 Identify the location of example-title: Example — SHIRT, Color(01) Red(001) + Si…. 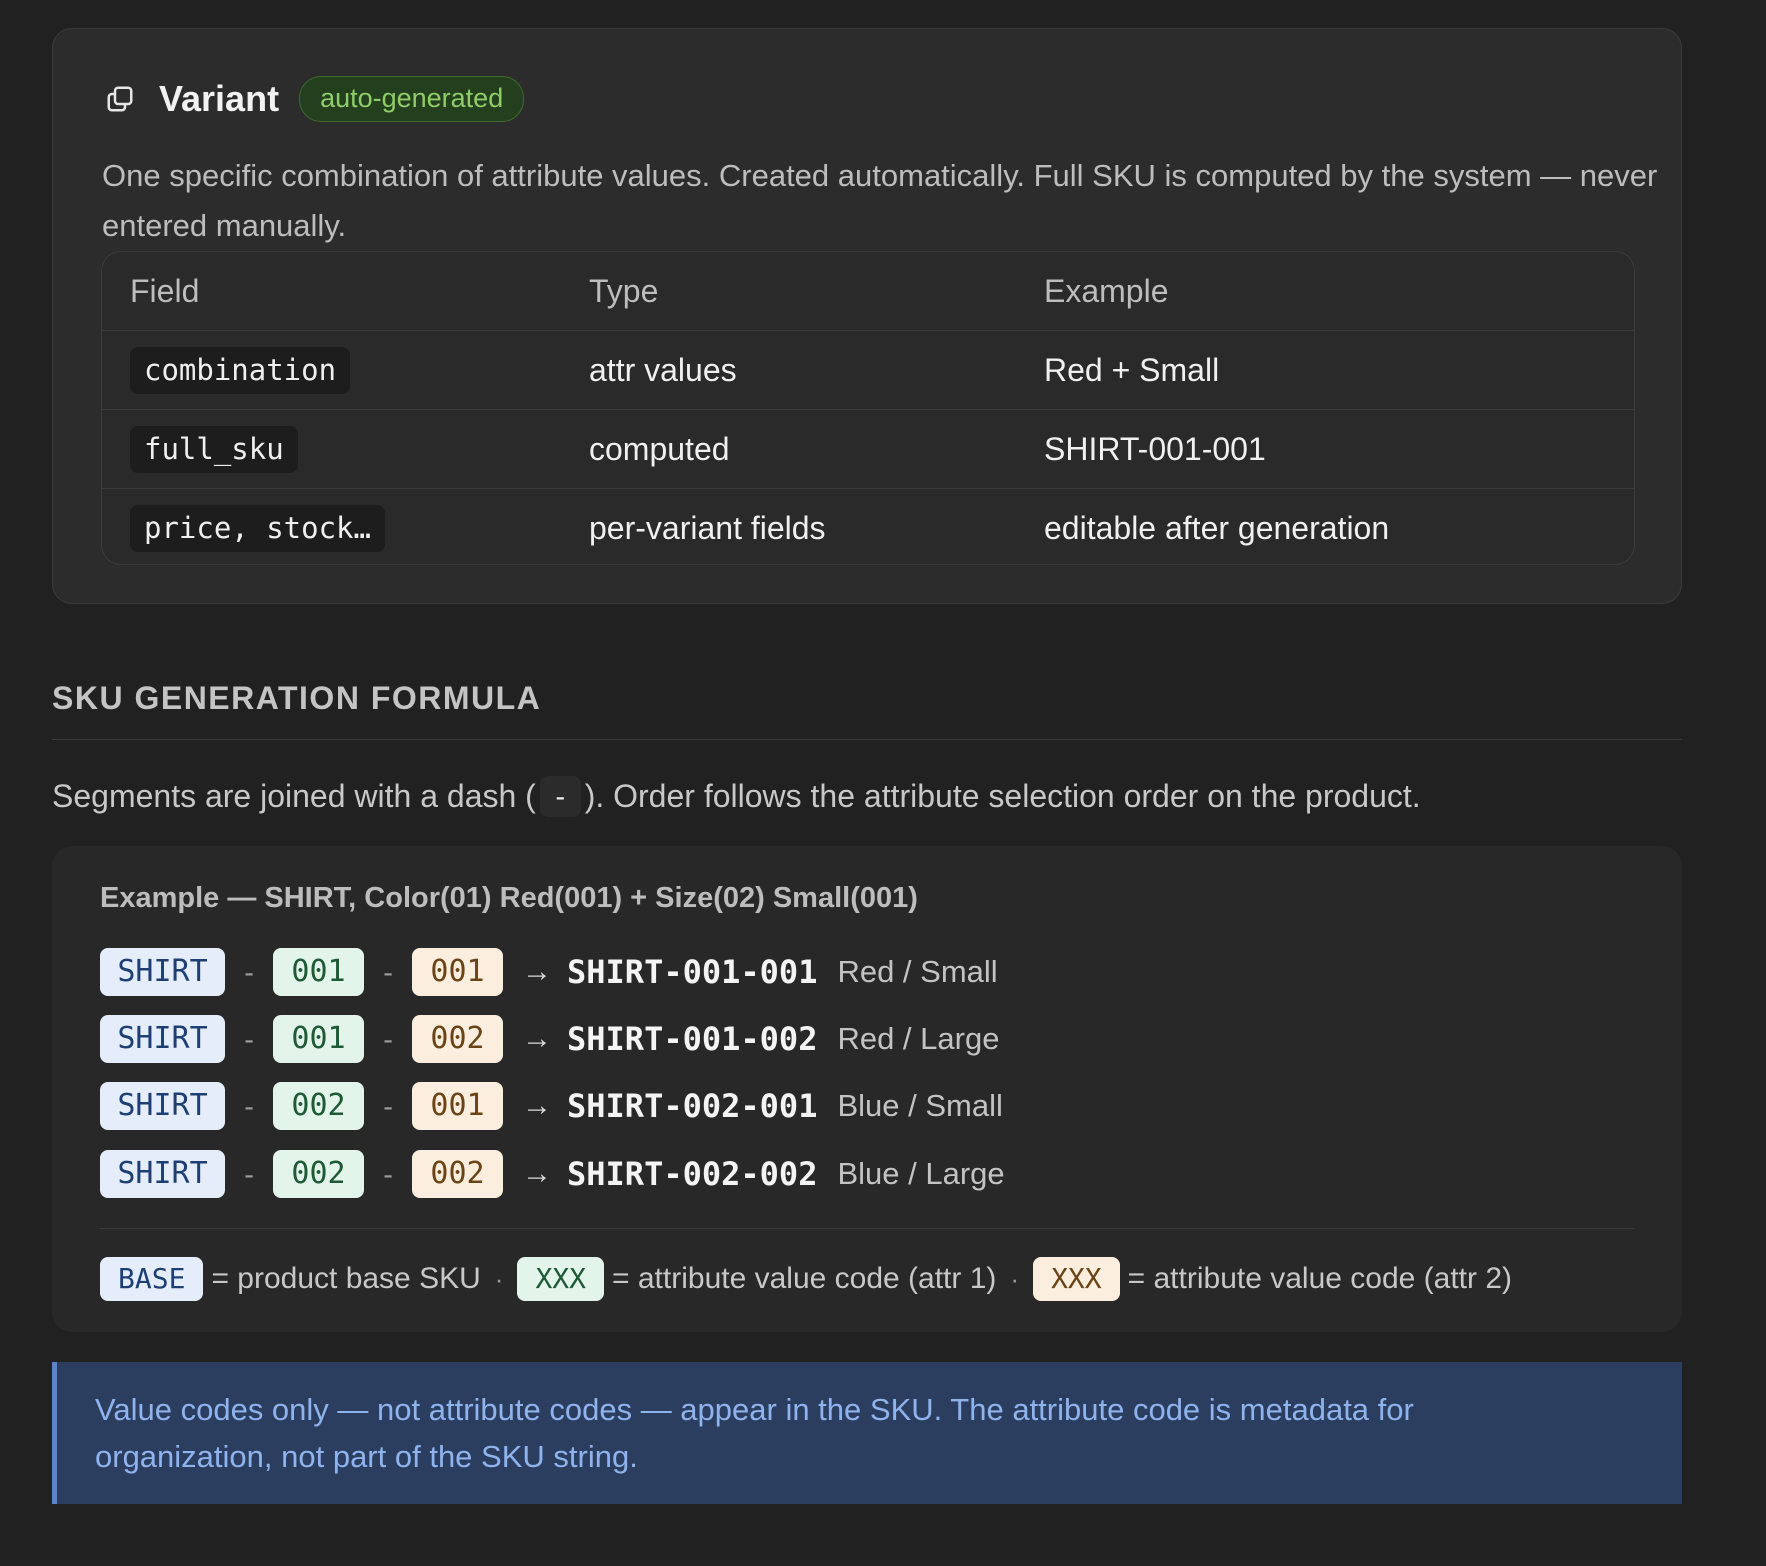
(509, 898).